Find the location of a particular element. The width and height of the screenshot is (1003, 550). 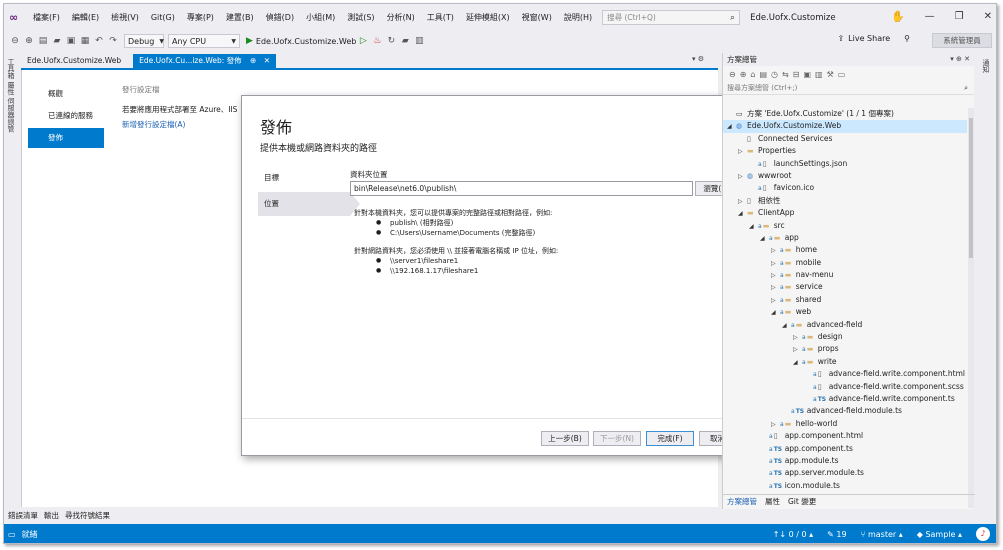

tree-item: ▭ 方案 'Ede.Uofx.Customize' (1 / 1 個專案) is located at coordinates (845, 114).